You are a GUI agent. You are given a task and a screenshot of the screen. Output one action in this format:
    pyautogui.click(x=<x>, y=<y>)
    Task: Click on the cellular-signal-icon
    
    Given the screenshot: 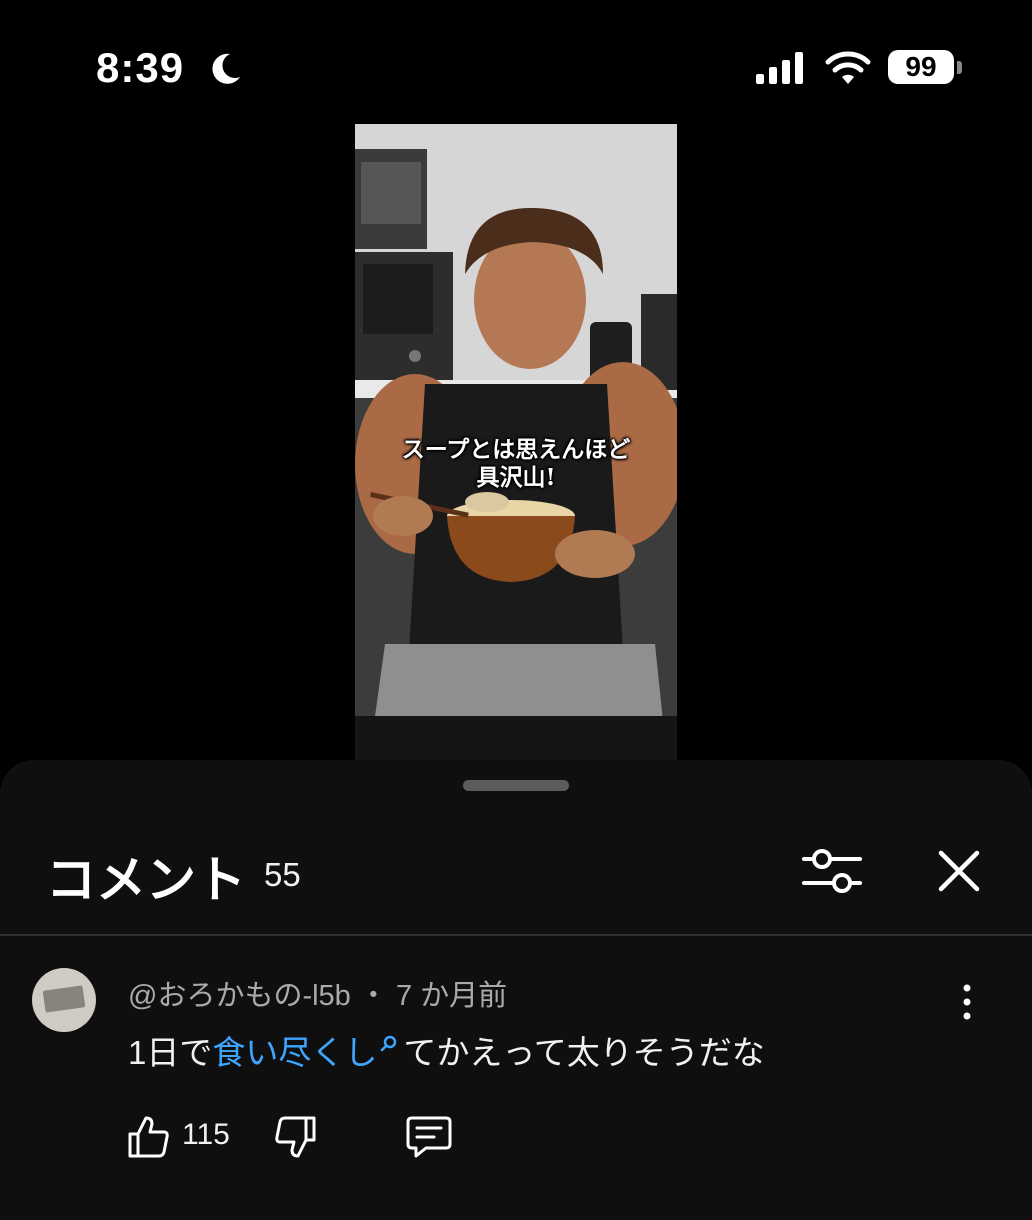 What is the action you would take?
    pyautogui.click(x=779, y=68)
    